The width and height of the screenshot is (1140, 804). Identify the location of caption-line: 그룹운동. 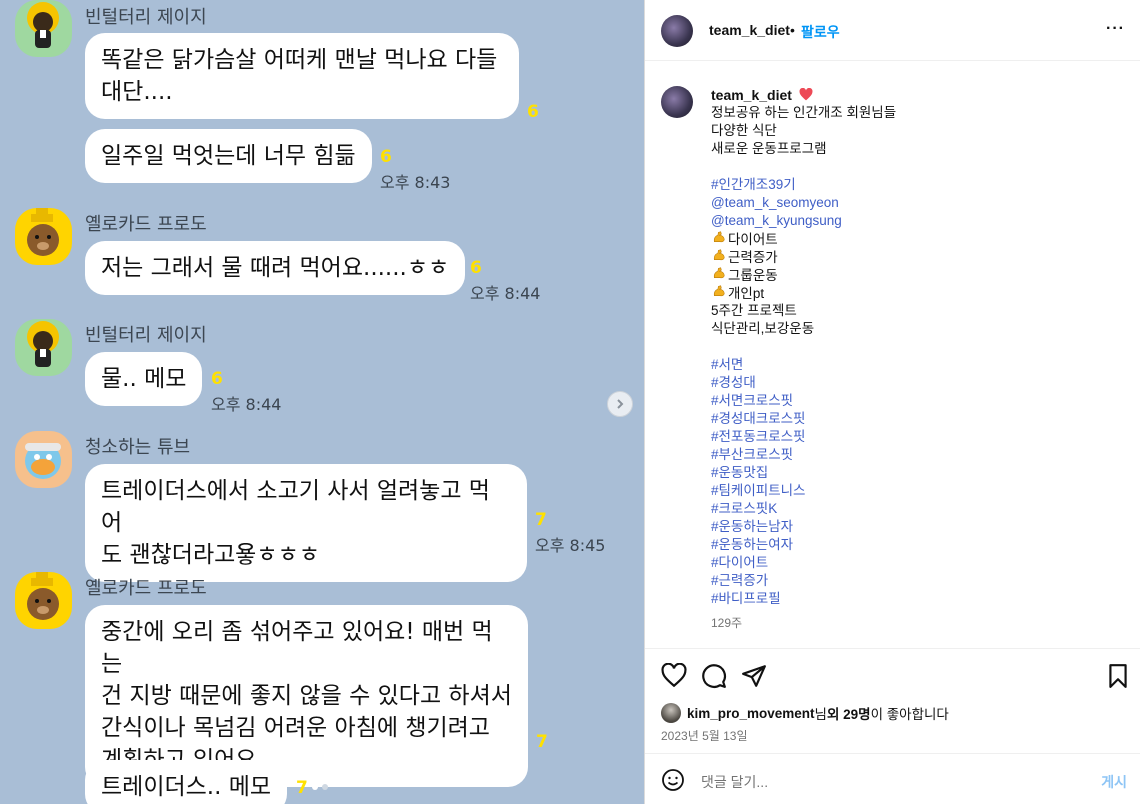
(911, 275).